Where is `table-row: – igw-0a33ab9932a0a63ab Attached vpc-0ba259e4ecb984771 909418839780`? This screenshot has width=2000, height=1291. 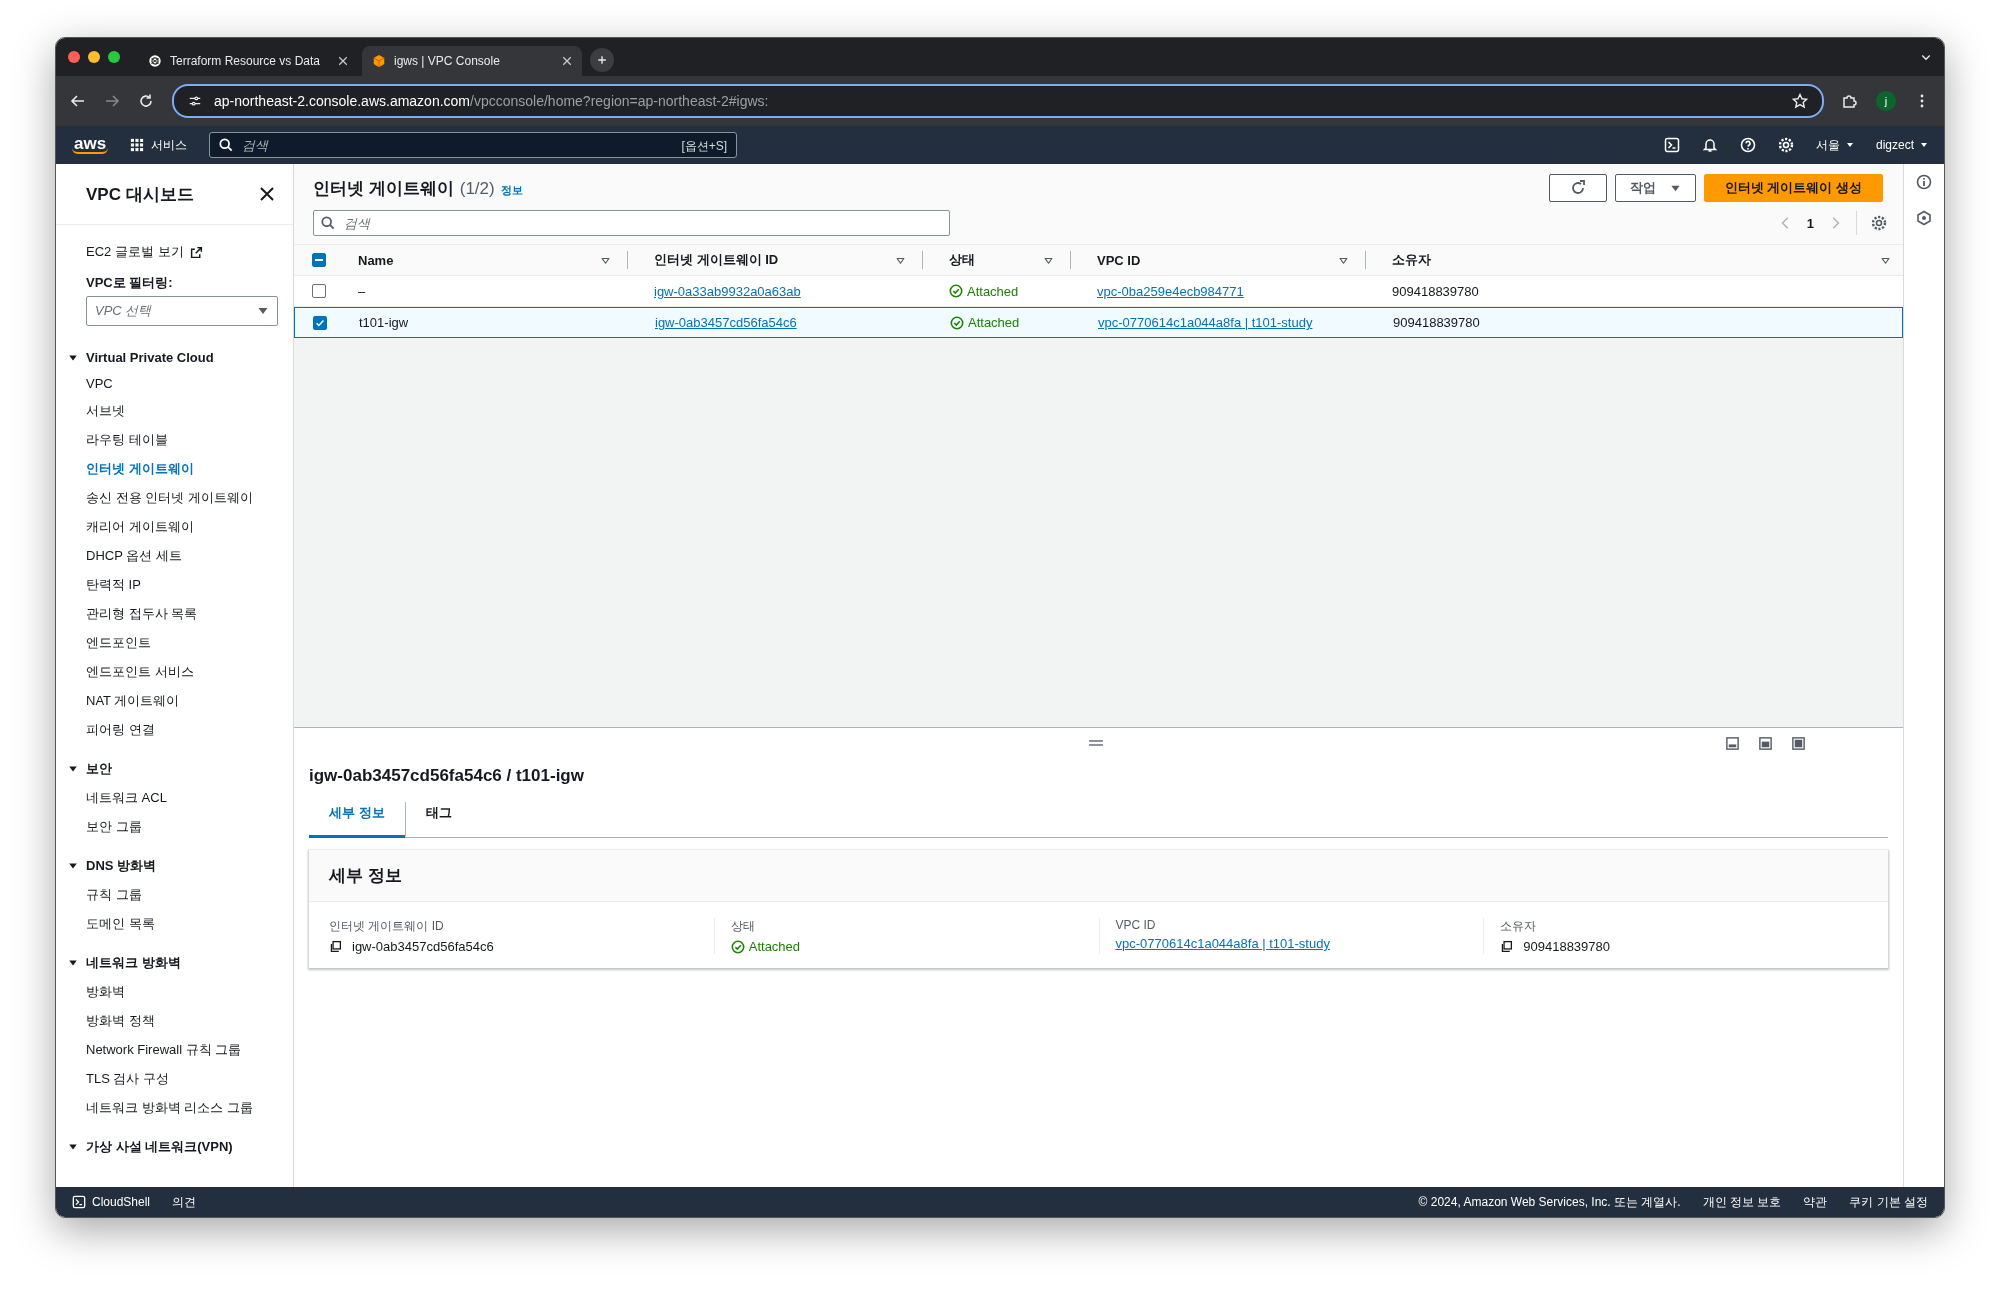
table-row: – igw-0a33ab9932a0a63ab Attached vpc-0ba259e4ecb984771 909418839780 is located at coordinates (1098, 291).